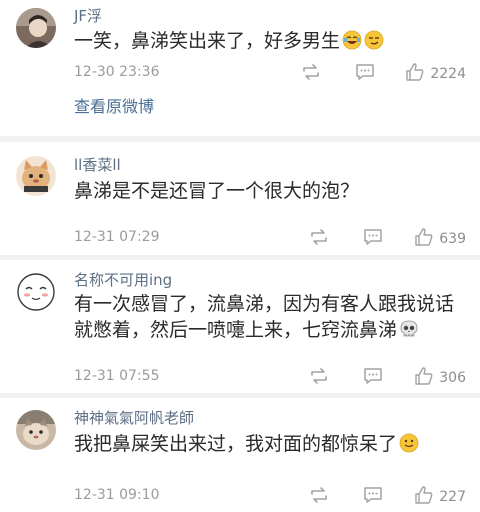 Image resolution: width=480 pixels, height=512 pixels. I want to click on like-count: 306, so click(452, 378).